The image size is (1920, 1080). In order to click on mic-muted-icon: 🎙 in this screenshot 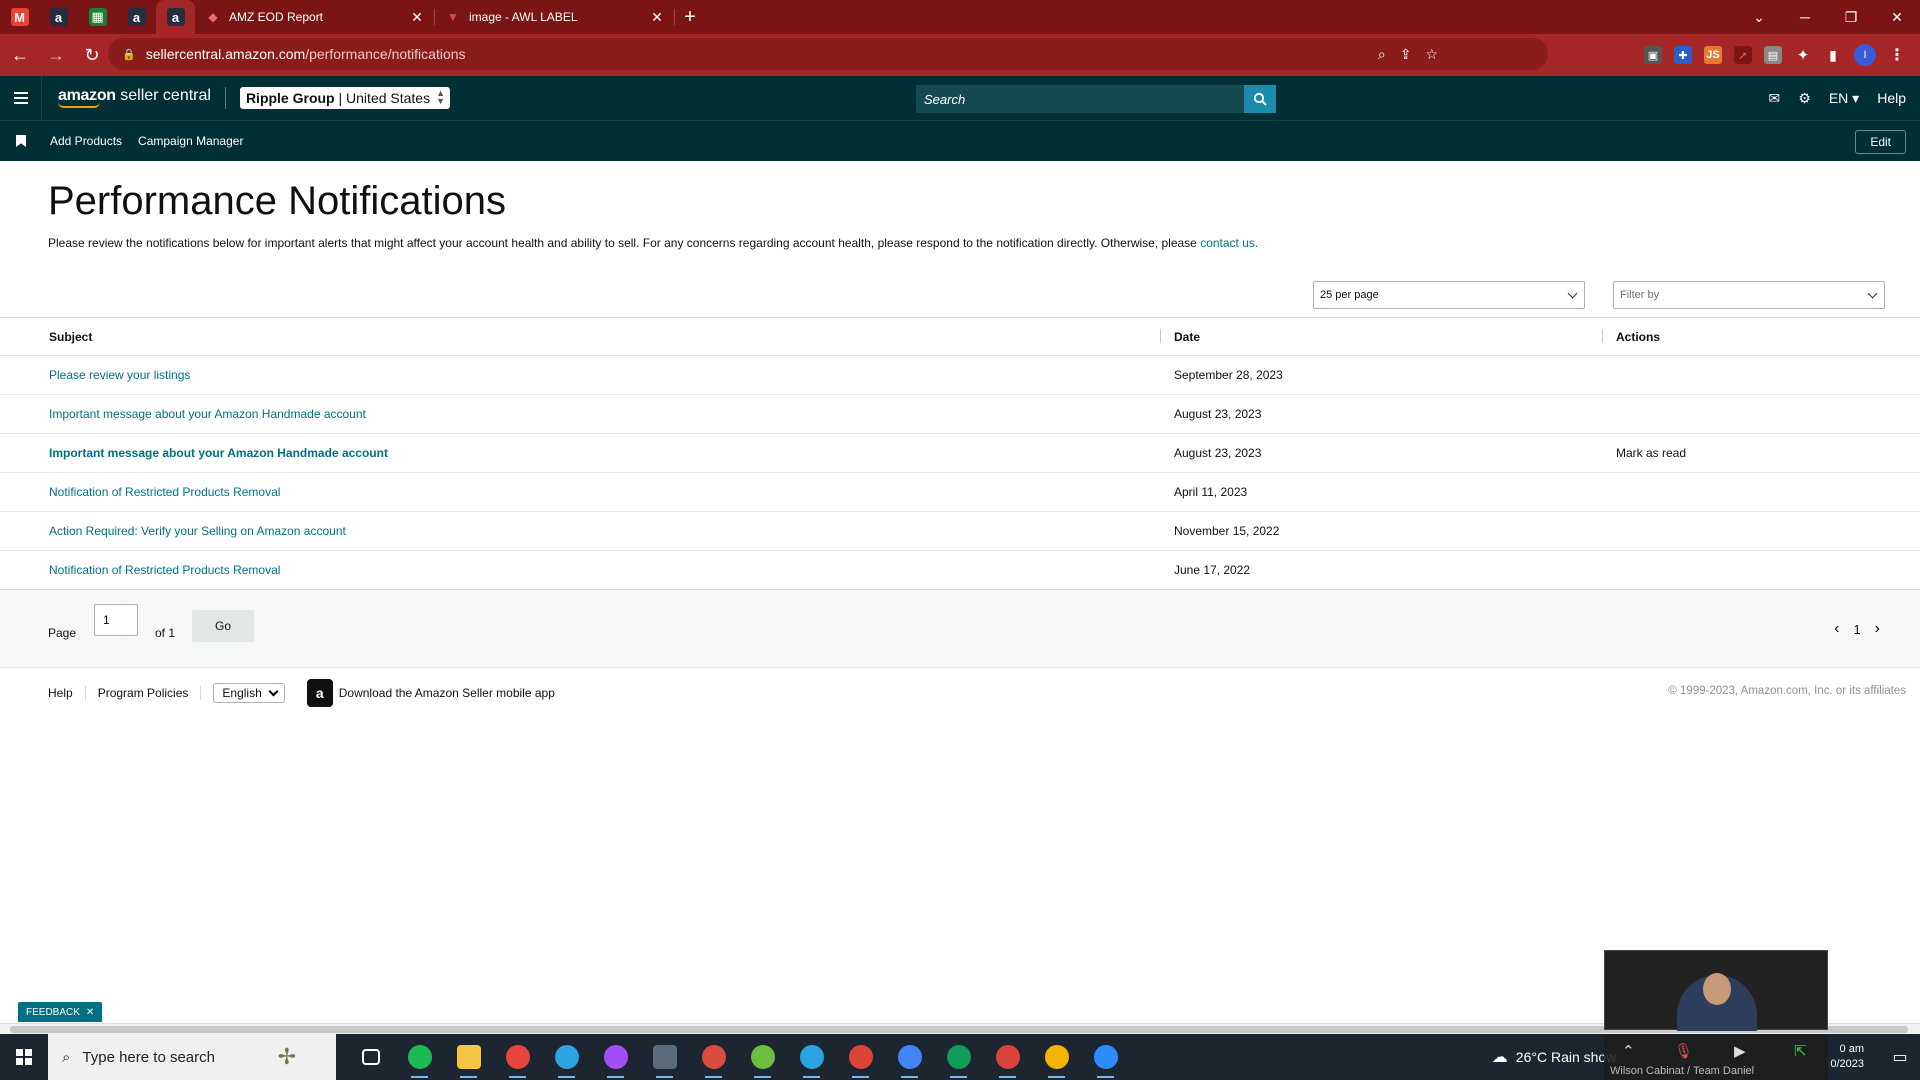, I will do `click(1683, 1051)`.